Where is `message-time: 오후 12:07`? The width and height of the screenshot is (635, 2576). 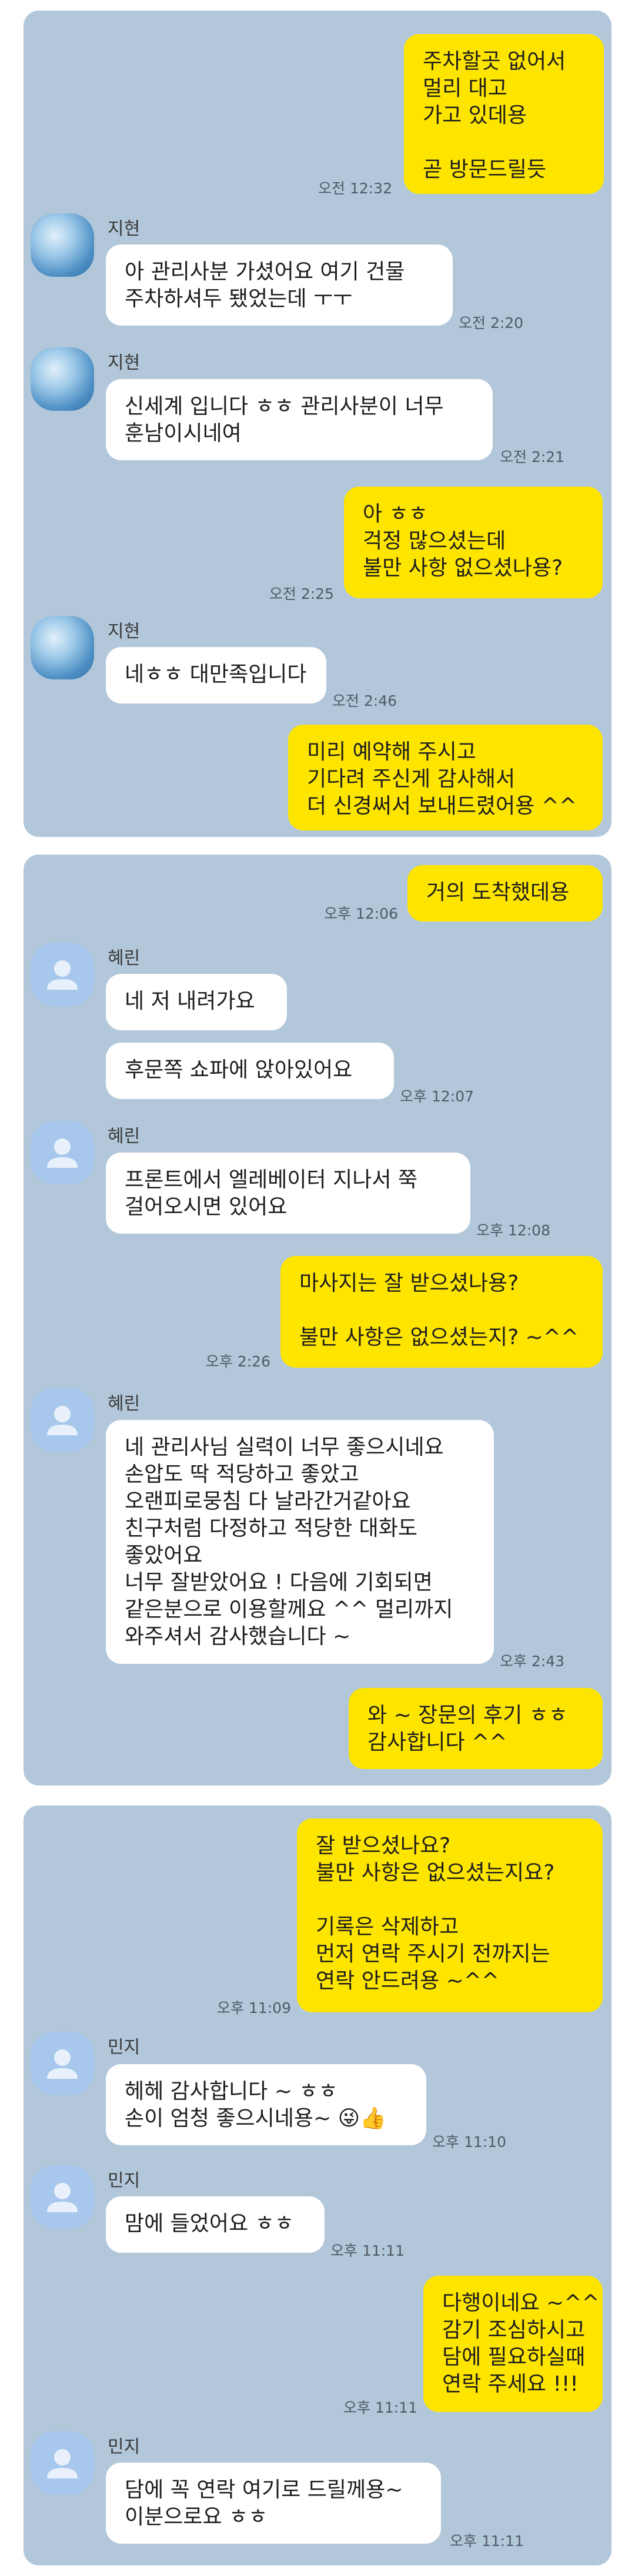 message-time: 오후 12:07 is located at coordinates (437, 1096).